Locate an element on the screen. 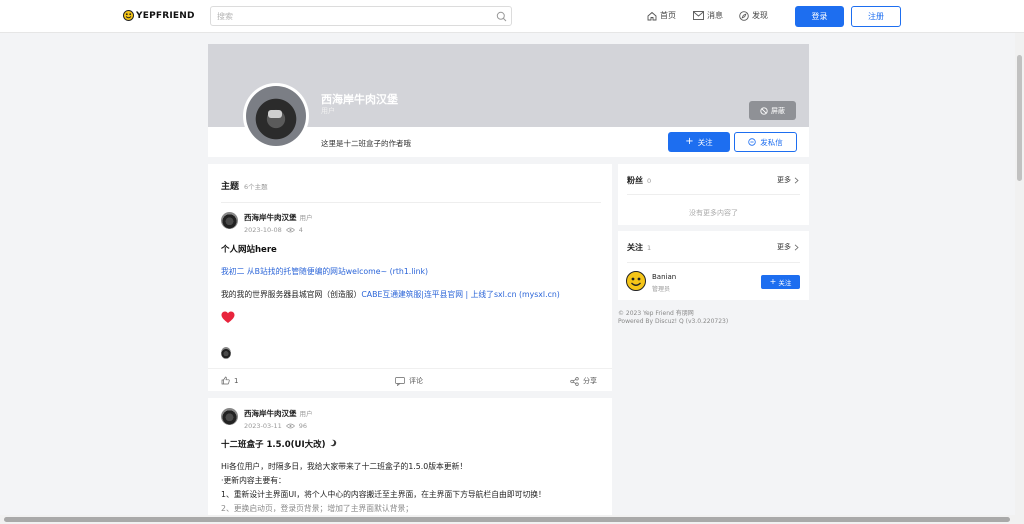  crescent-emoji-icon is located at coordinates (332, 444).